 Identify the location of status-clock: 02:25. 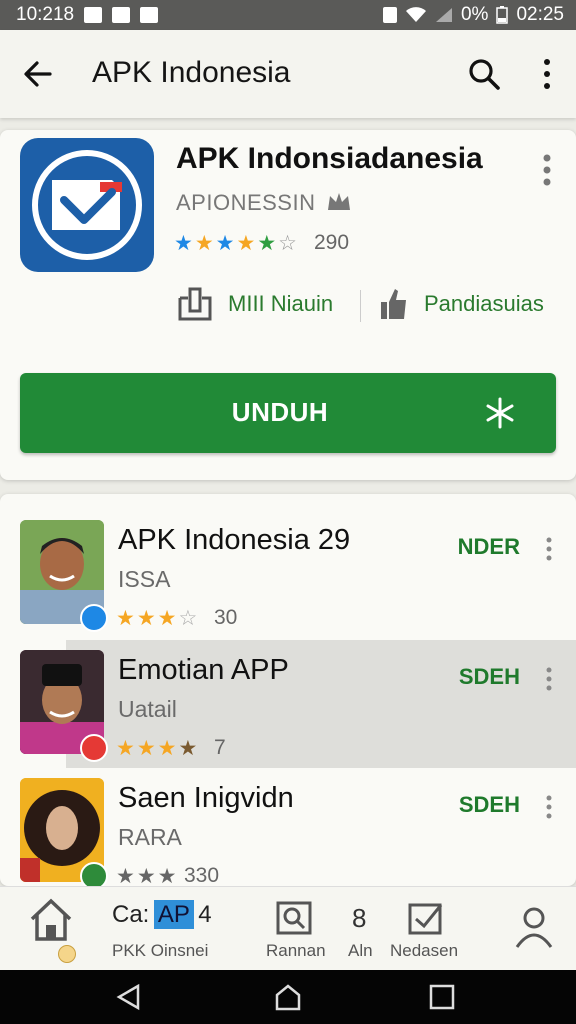
(540, 14).